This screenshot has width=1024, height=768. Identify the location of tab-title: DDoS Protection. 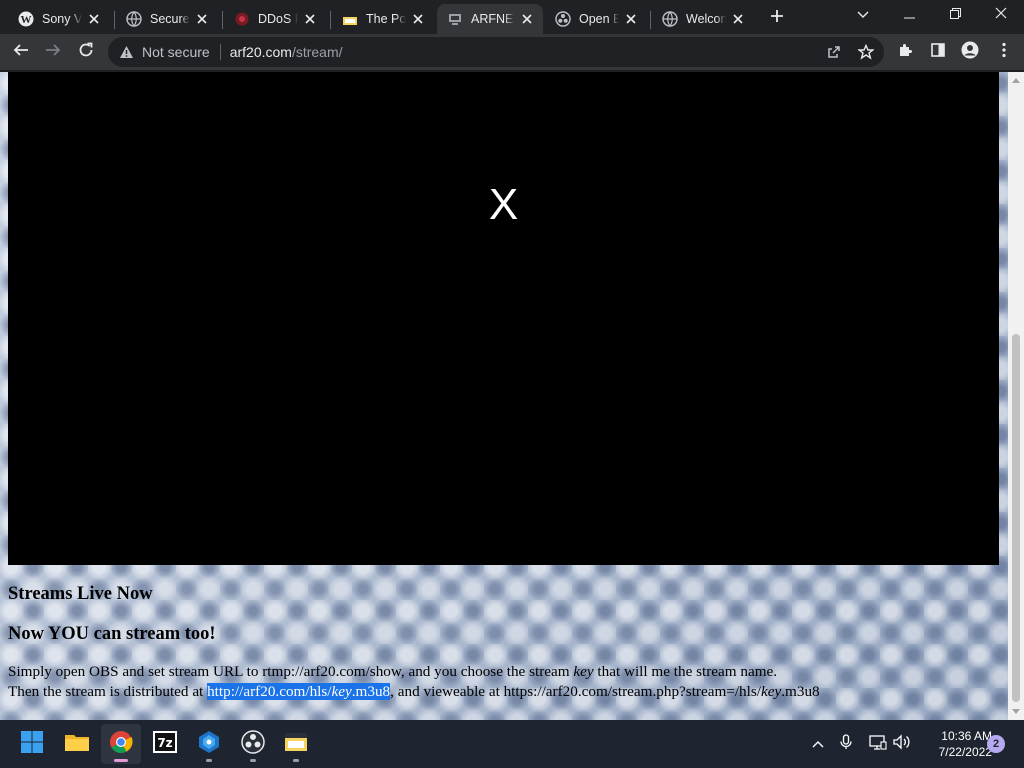
(278, 19).